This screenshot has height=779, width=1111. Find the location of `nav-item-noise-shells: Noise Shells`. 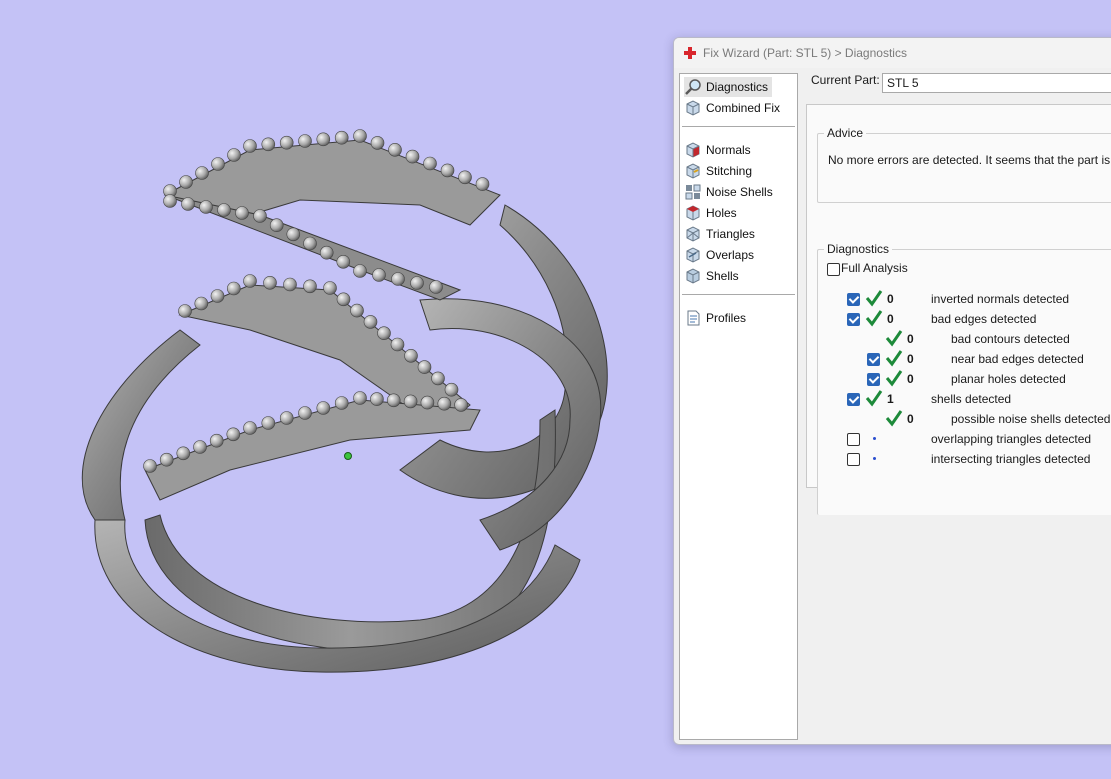

nav-item-noise-shells: Noise Shells is located at coordinates (730, 192).